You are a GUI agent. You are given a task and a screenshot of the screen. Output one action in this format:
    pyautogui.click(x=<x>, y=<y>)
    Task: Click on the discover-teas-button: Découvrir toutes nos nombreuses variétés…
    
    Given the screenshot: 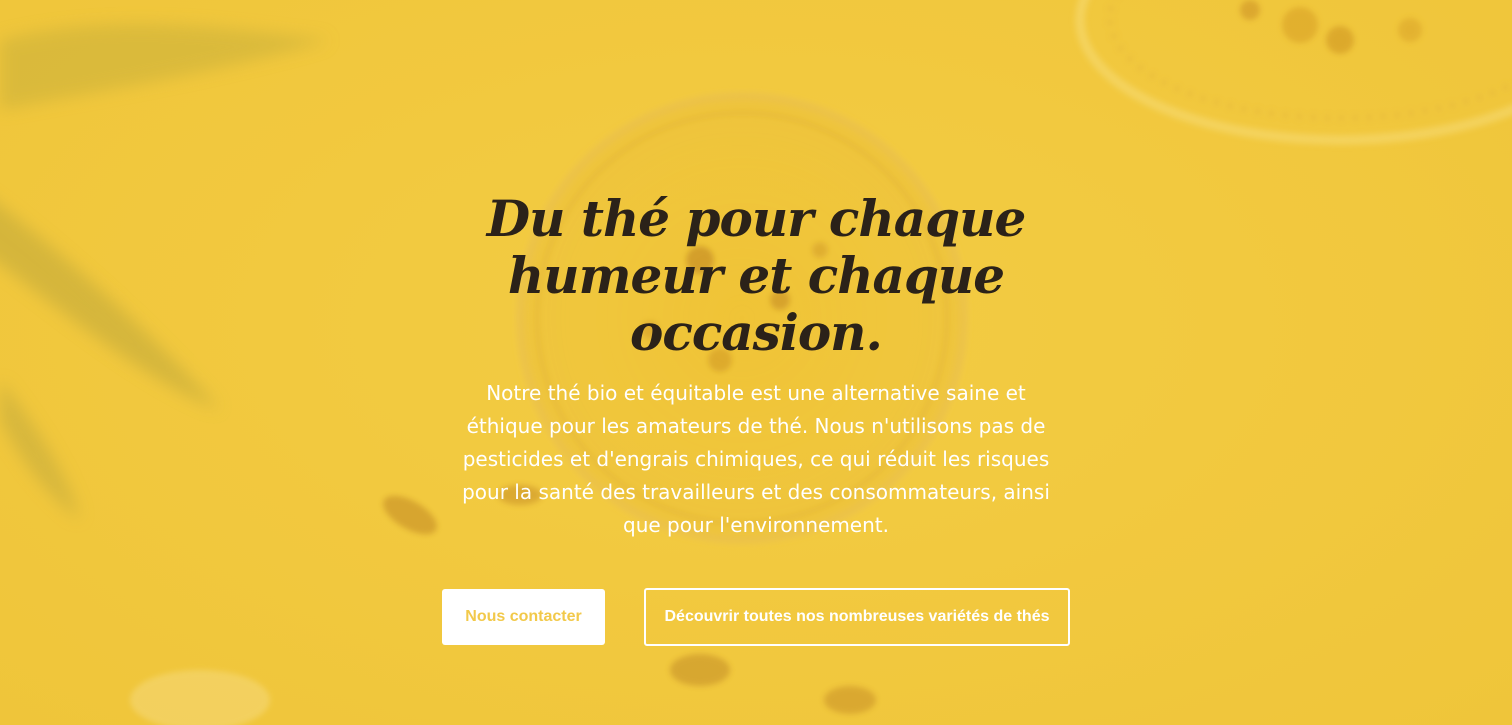 What is the action you would take?
    pyautogui.click(x=857, y=617)
    